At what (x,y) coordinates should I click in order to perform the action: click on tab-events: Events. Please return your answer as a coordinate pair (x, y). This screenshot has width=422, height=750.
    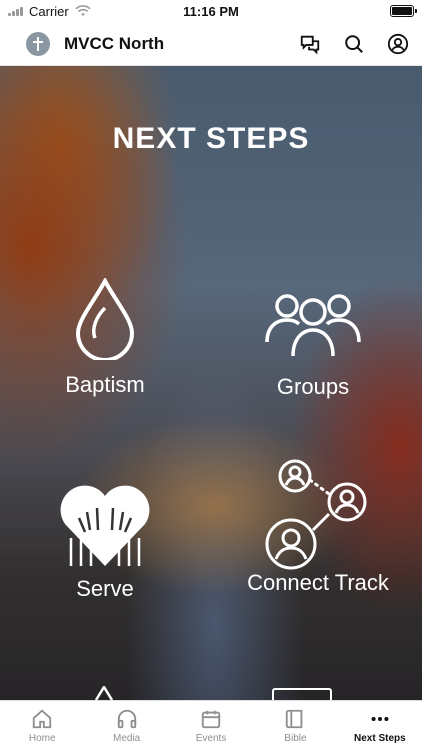
    Looking at the image, I should click on (211, 725).